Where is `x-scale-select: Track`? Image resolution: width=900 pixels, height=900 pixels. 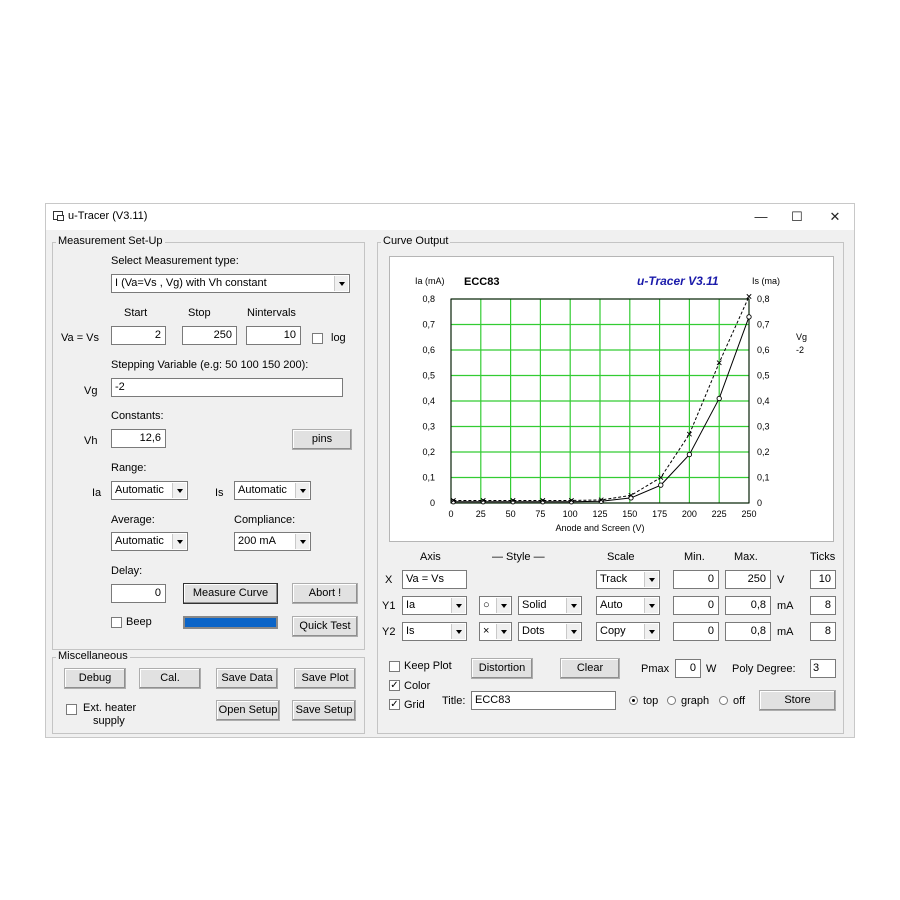
x-scale-select: Track is located at coordinates (628, 579).